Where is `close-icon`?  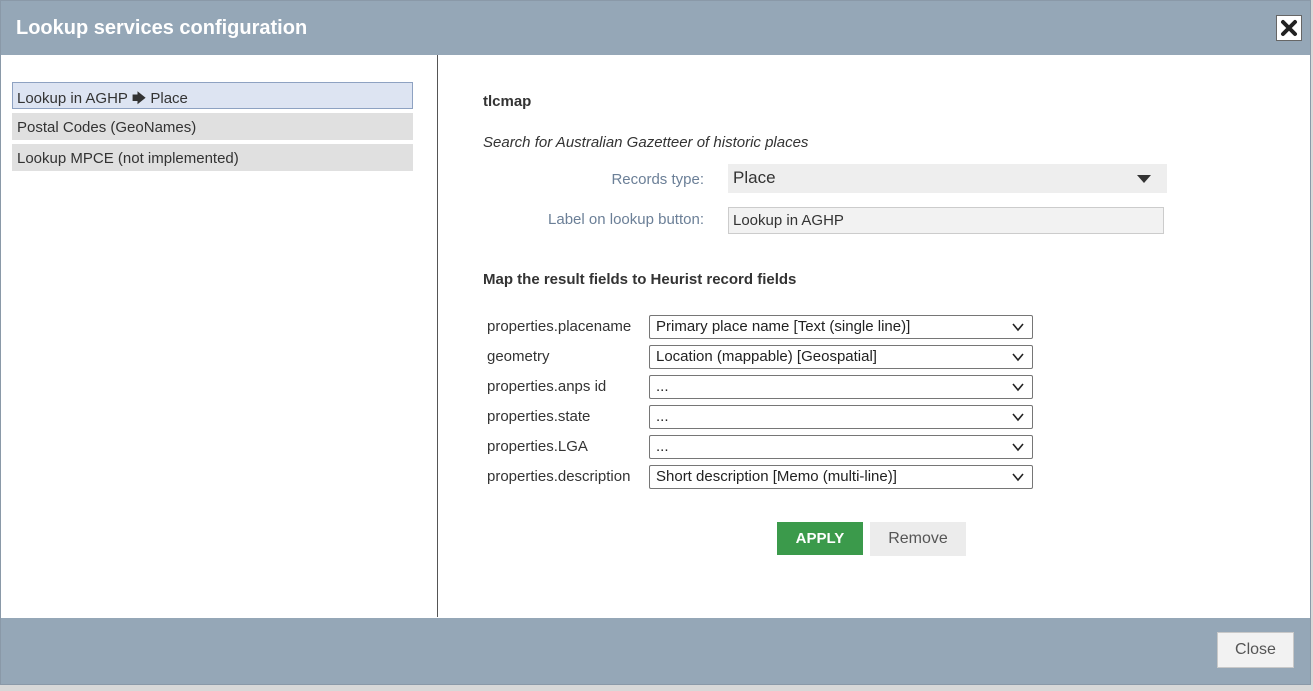 close-icon is located at coordinates (1289, 28).